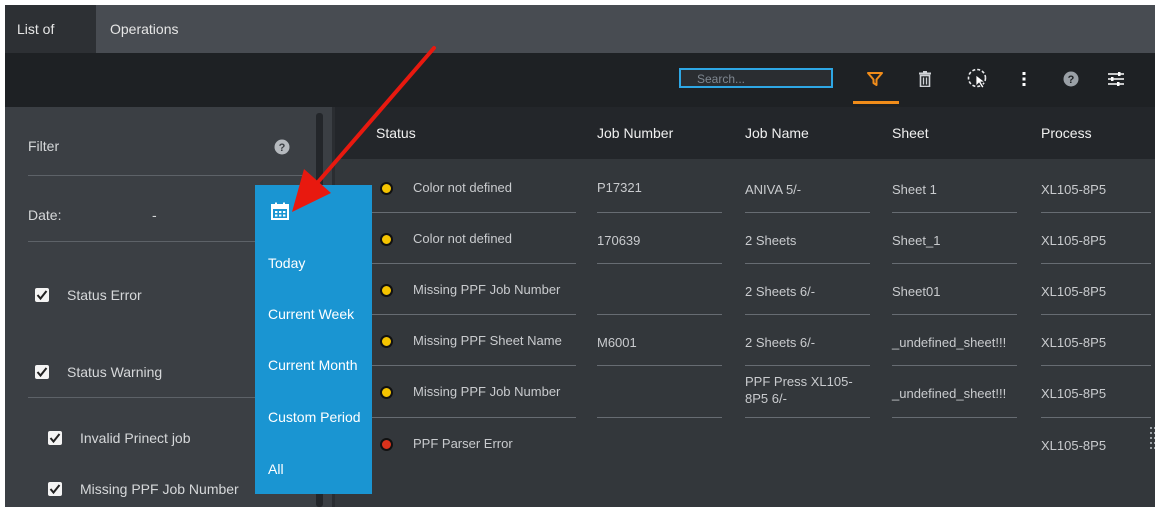 This screenshot has height=507, width=1168. I want to click on status-cell: PPF Parser Error, so click(463, 443).